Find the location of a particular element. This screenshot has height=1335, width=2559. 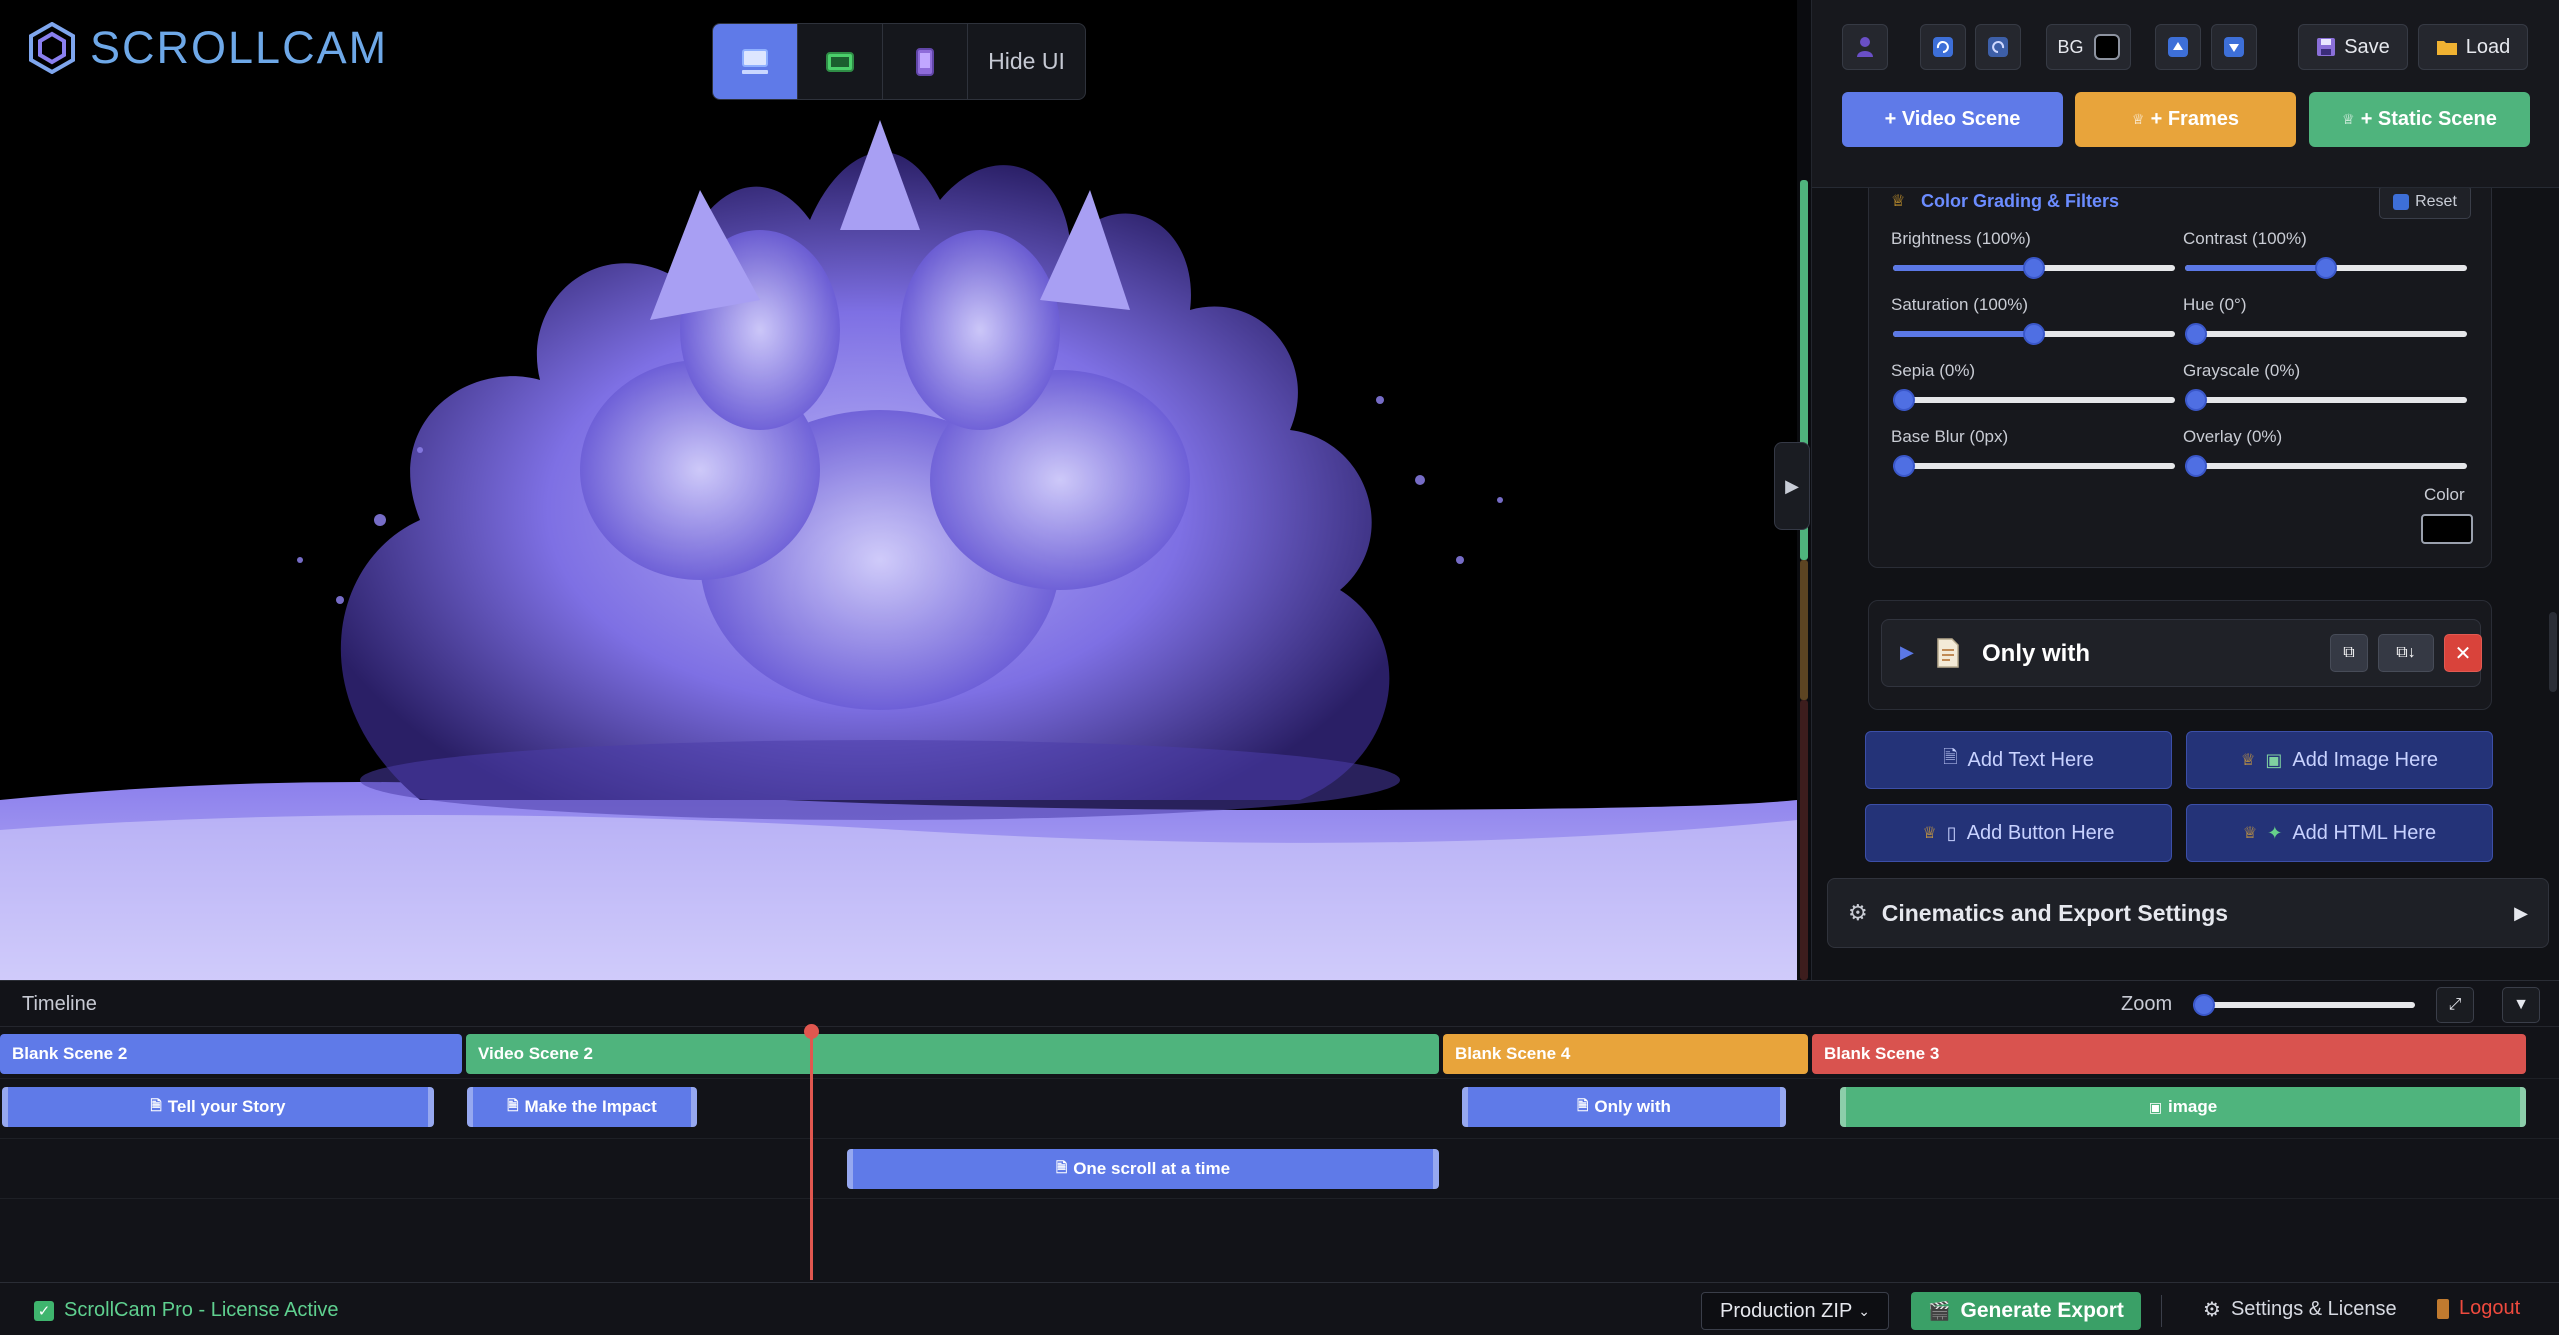

generate-export-button: 🎬 Generate Export is located at coordinates (2026, 1311).